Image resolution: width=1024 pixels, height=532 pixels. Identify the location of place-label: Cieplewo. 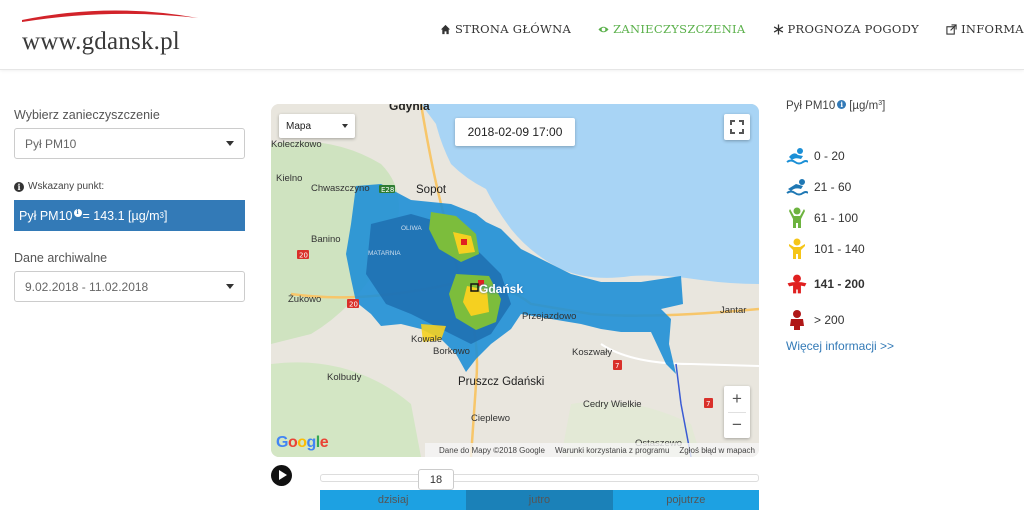
(491, 418).